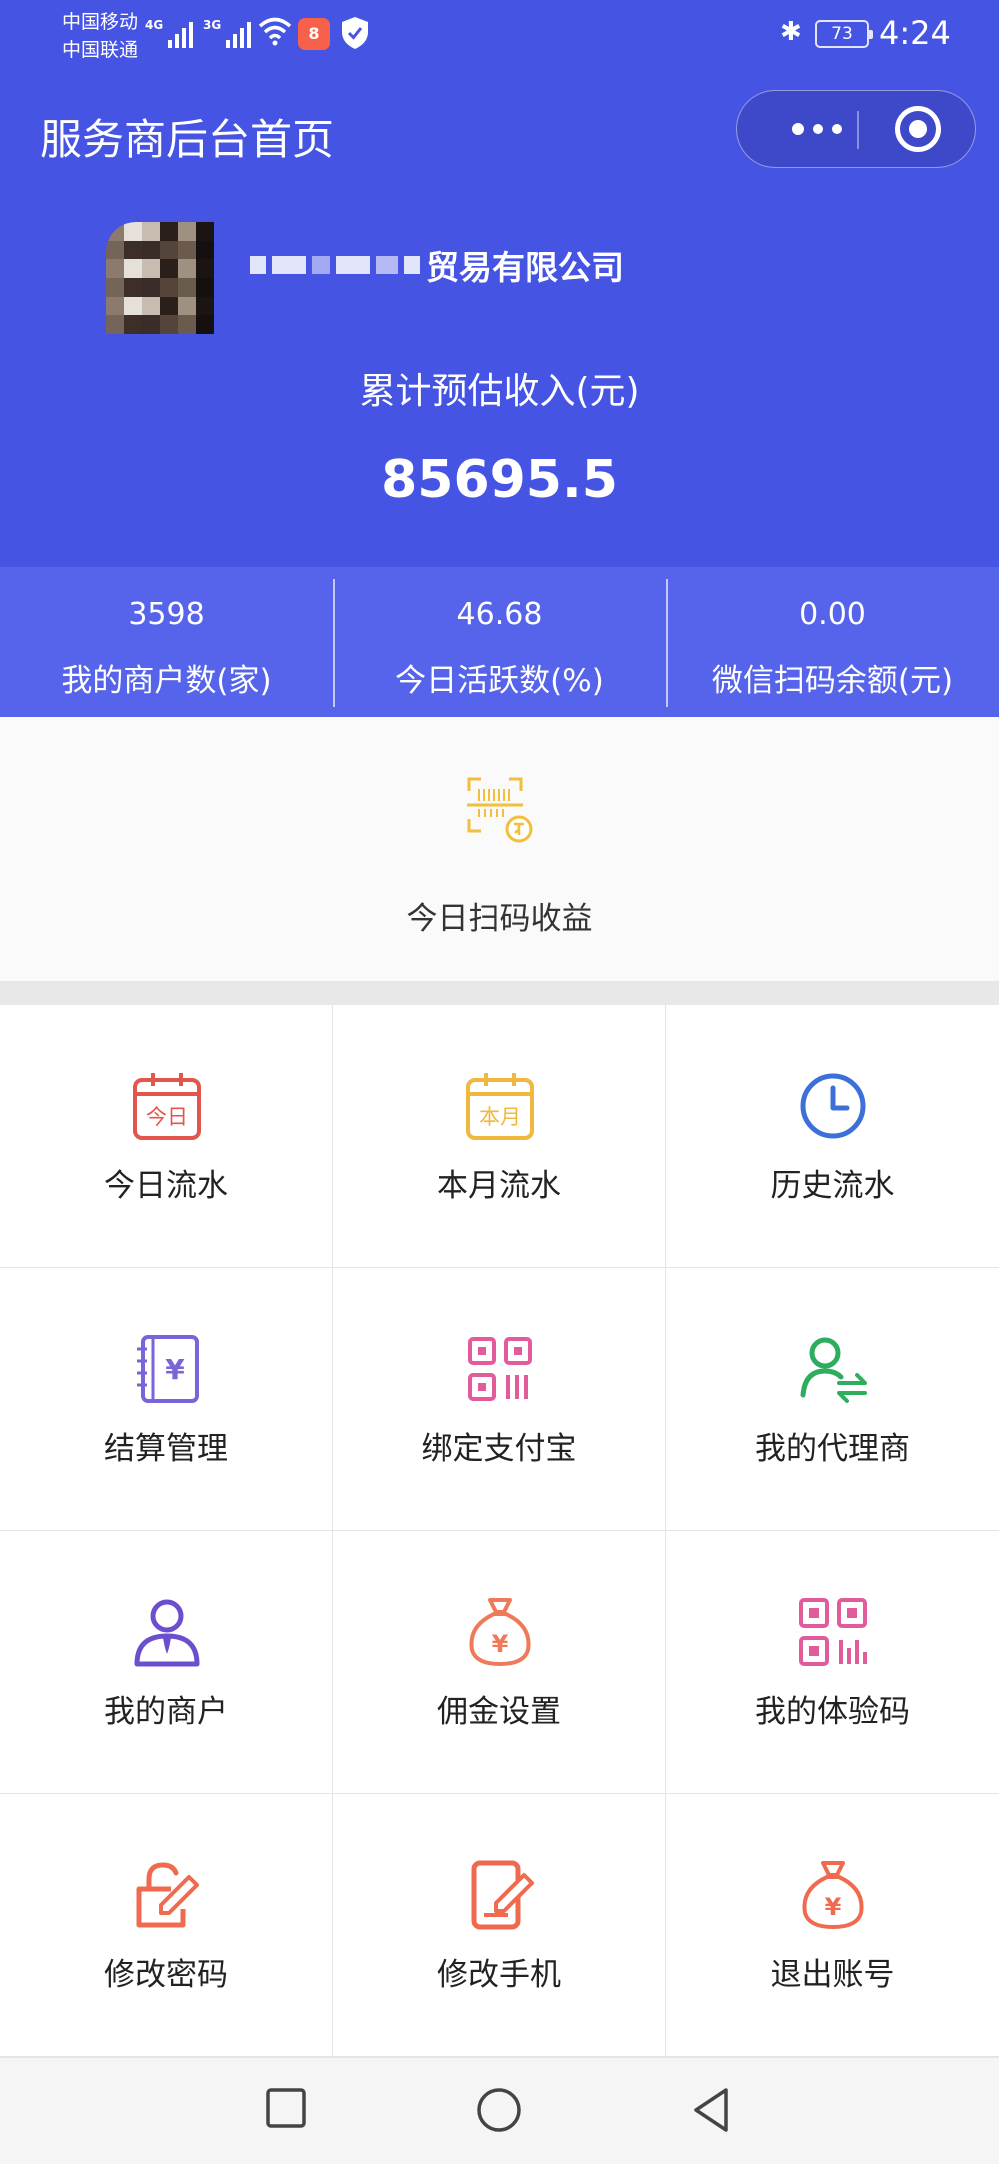  I want to click on income-value: 85695.5, so click(499, 480).